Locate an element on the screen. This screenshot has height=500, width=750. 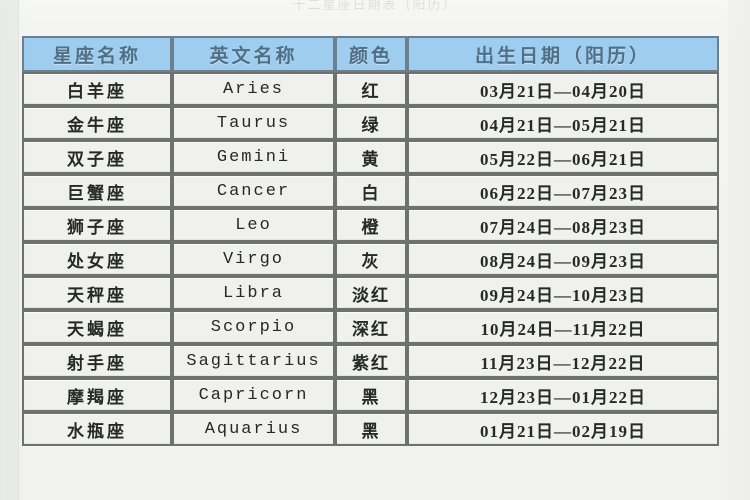
cell-color: 绿 is located at coordinates (371, 123).